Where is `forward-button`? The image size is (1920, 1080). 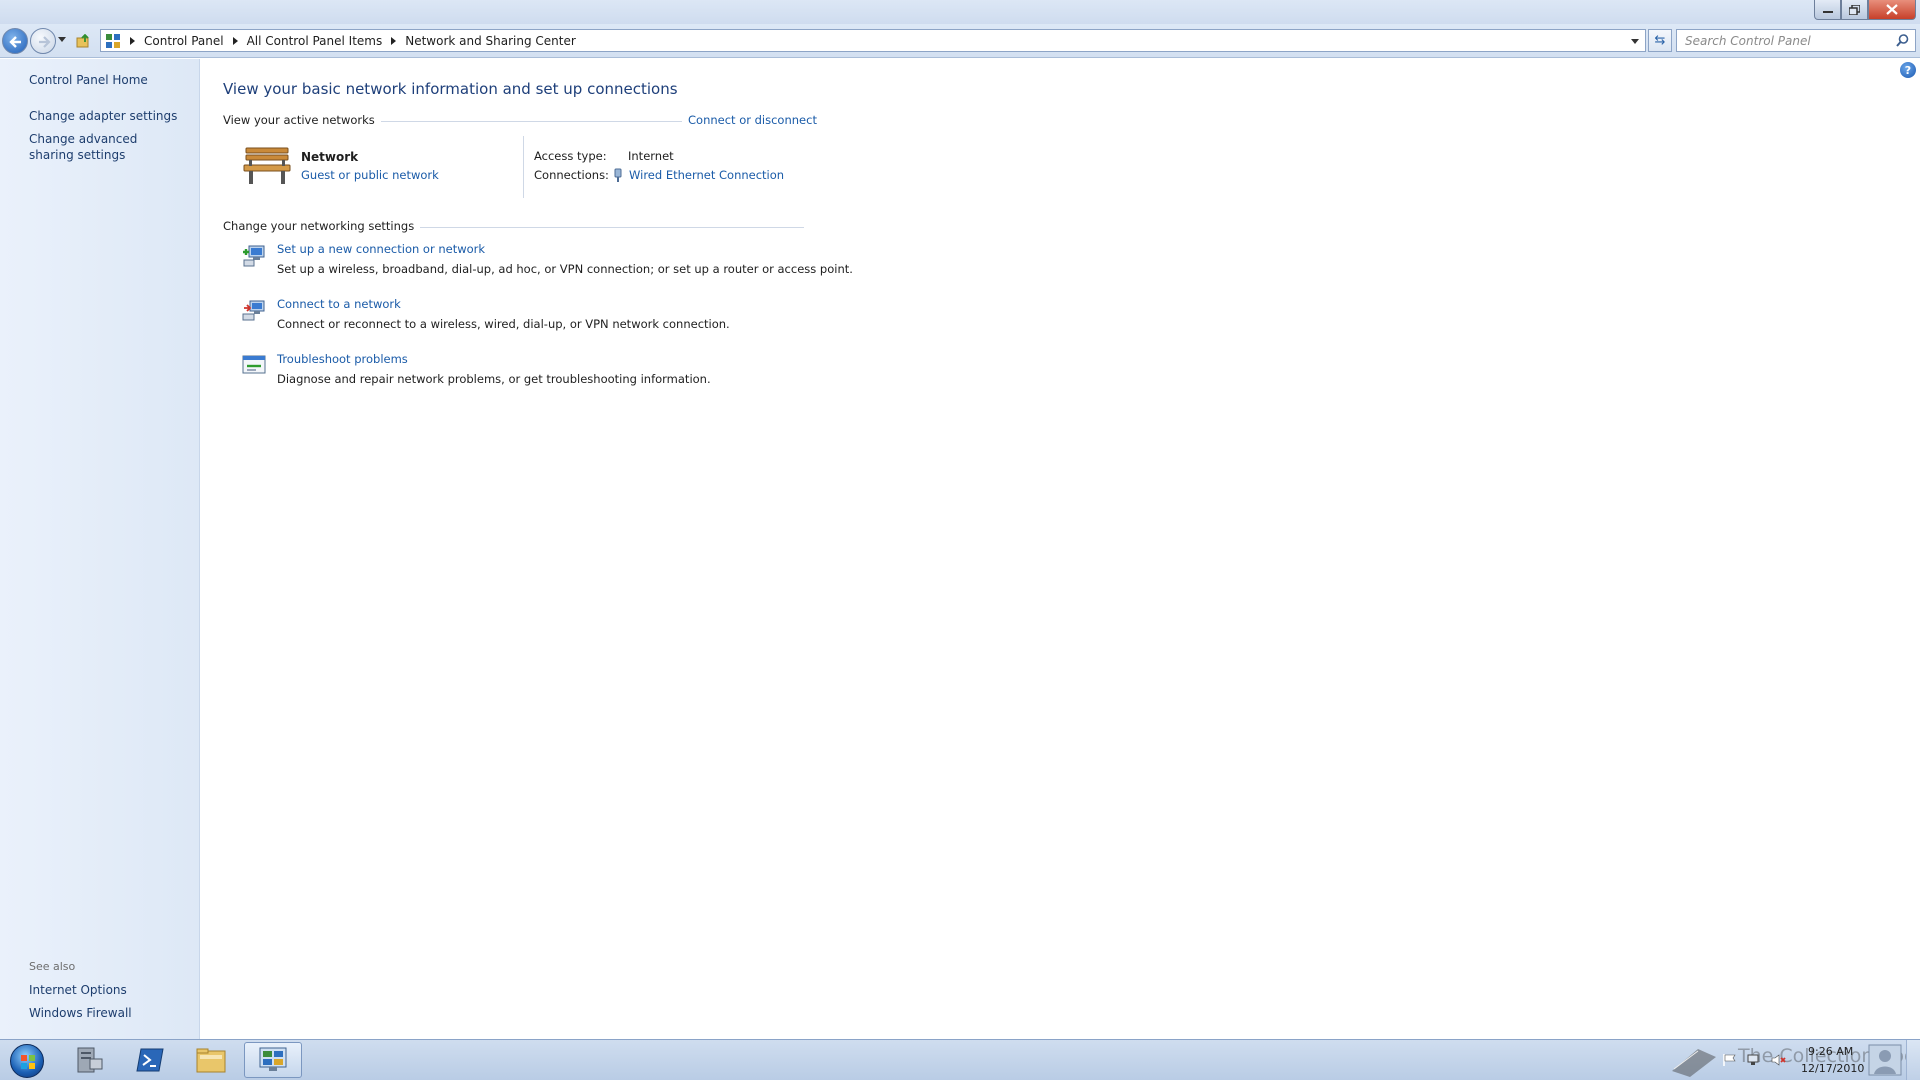 forward-button is located at coordinates (43, 41).